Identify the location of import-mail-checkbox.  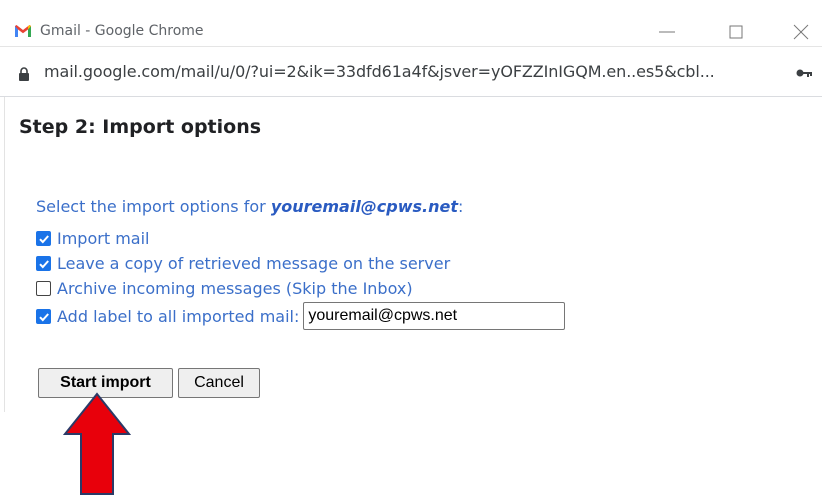
(43, 238).